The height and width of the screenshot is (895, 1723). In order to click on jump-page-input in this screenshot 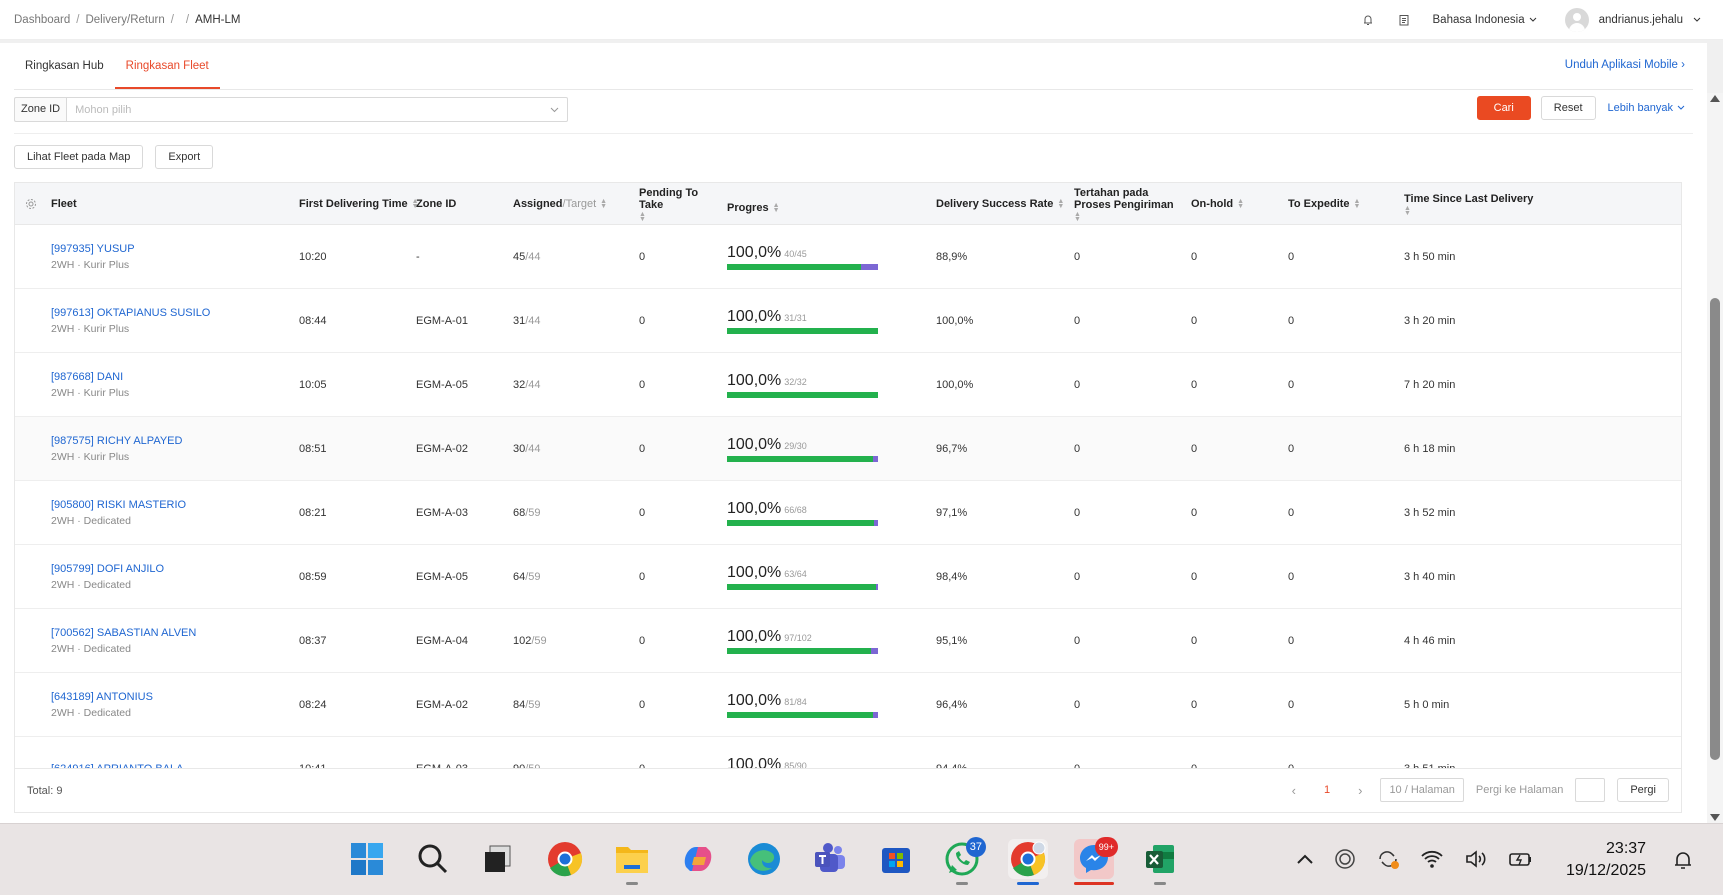, I will do `click(1590, 790)`.